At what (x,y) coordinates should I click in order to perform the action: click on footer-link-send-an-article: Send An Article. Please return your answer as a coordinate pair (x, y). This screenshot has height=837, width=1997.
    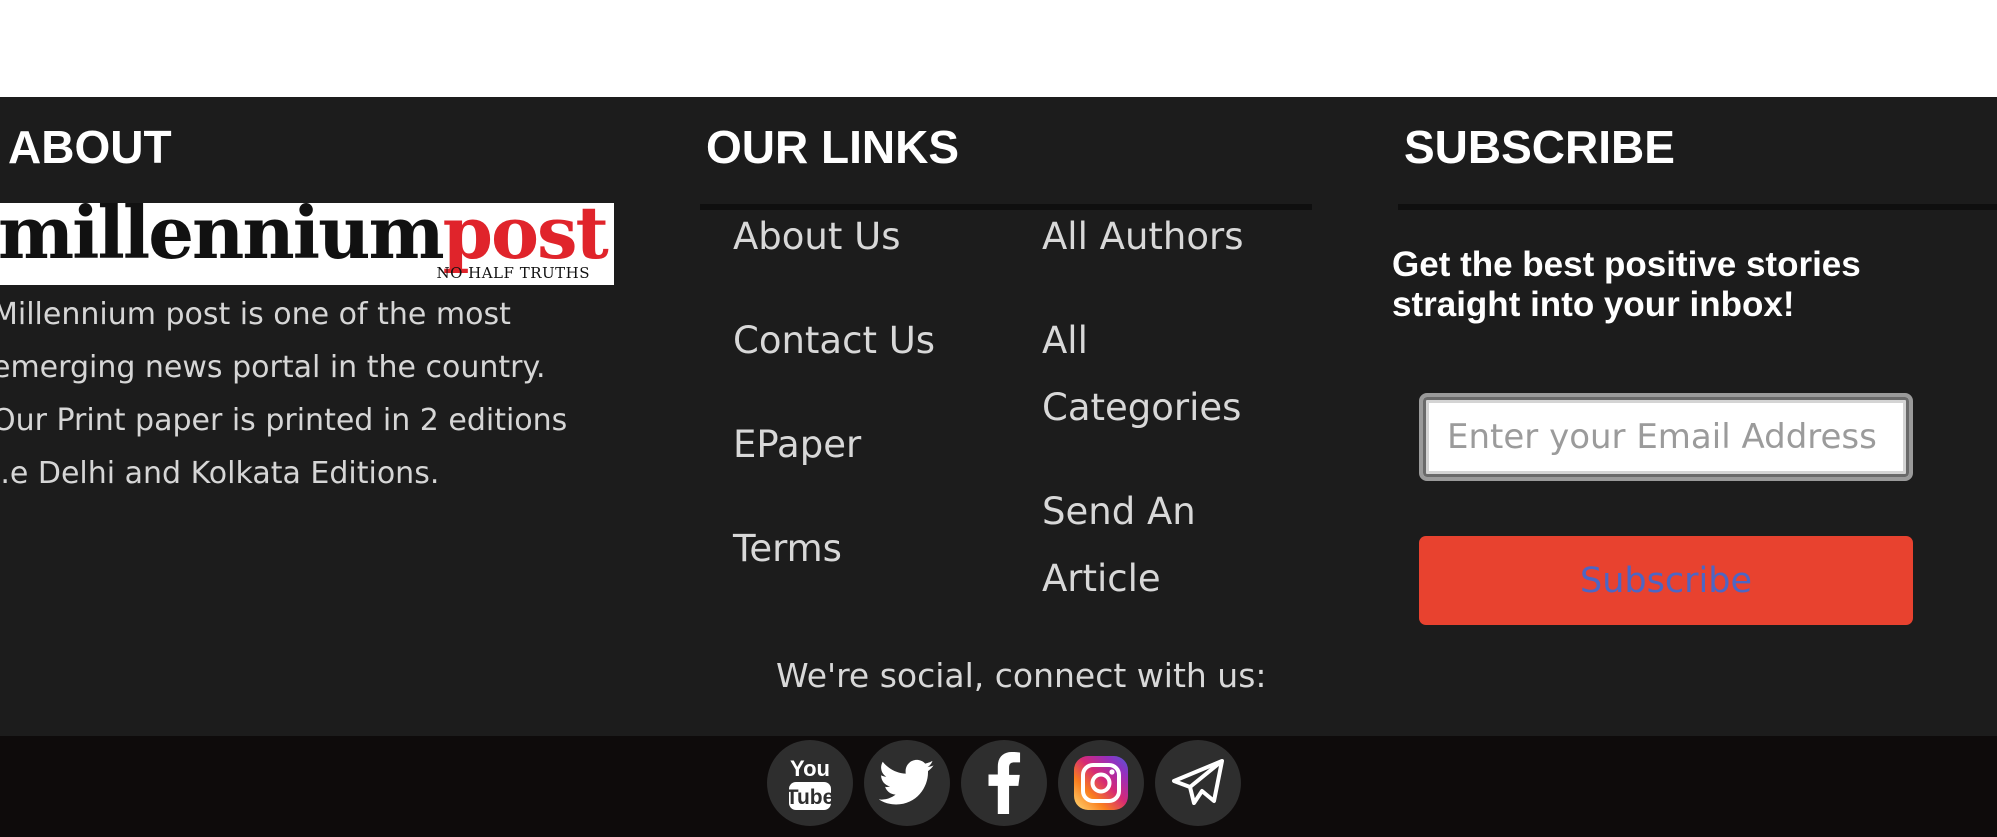
    Looking at the image, I should click on (1152, 545).